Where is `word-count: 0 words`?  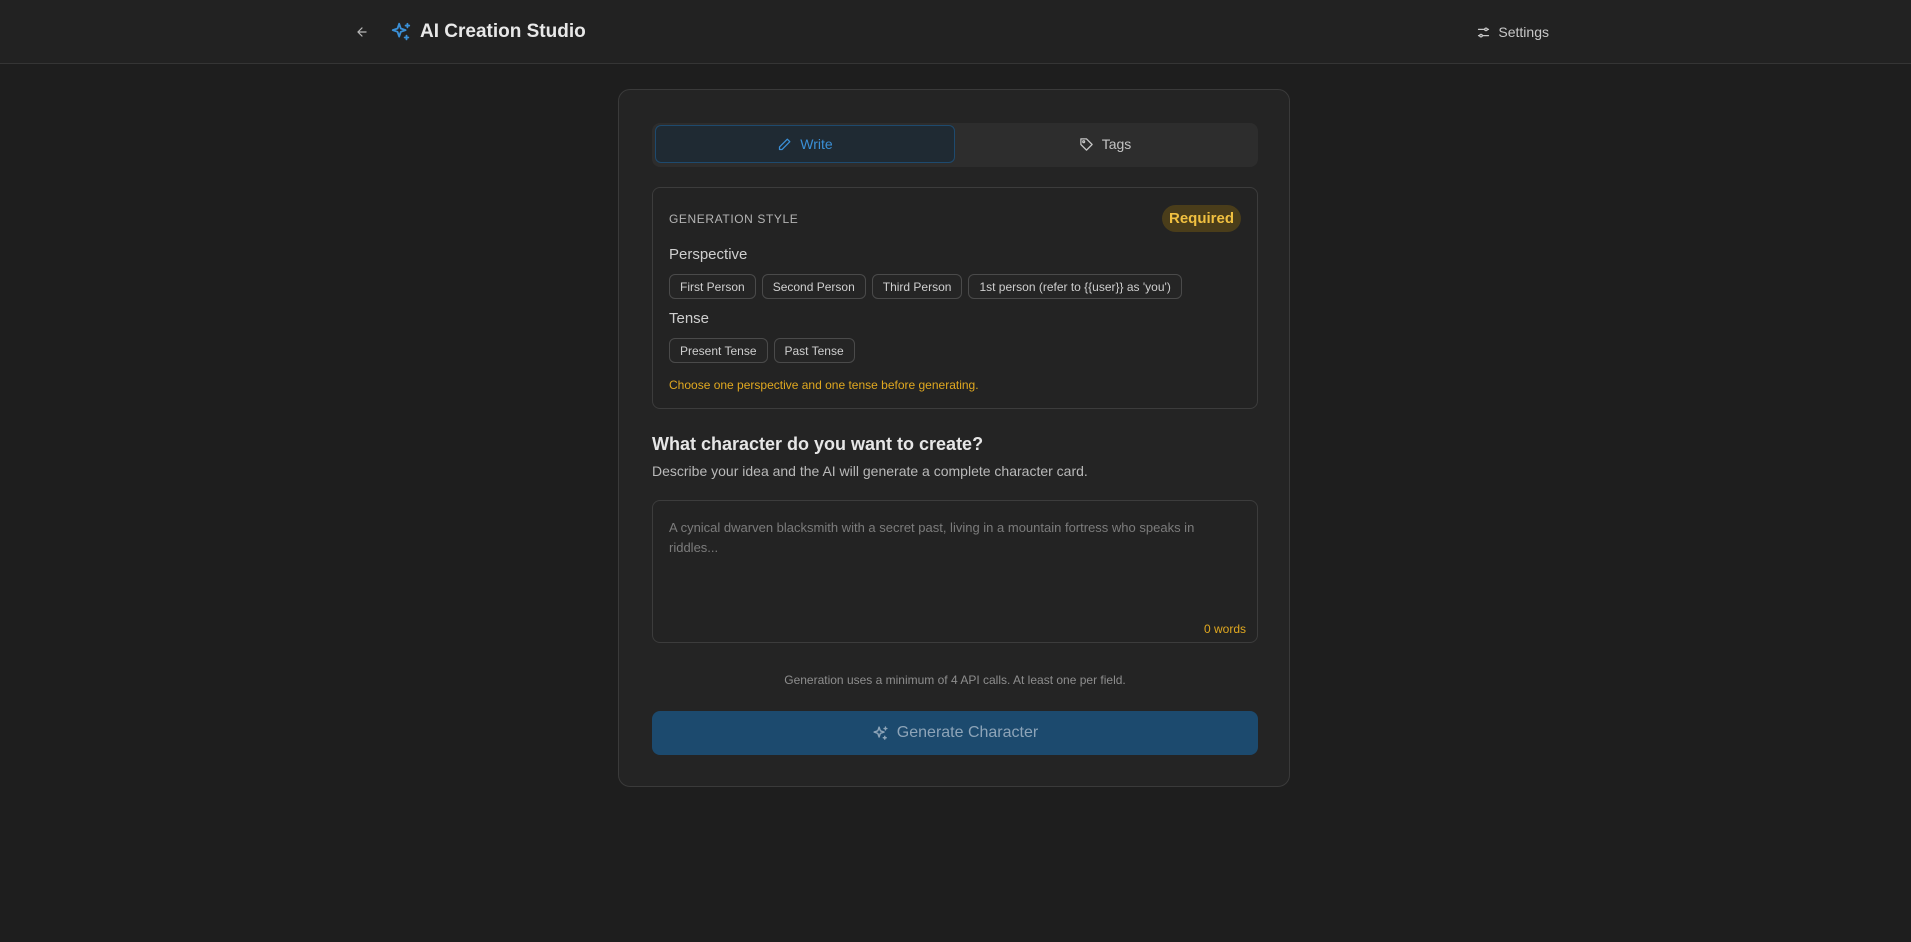 word-count: 0 words is located at coordinates (1224, 629).